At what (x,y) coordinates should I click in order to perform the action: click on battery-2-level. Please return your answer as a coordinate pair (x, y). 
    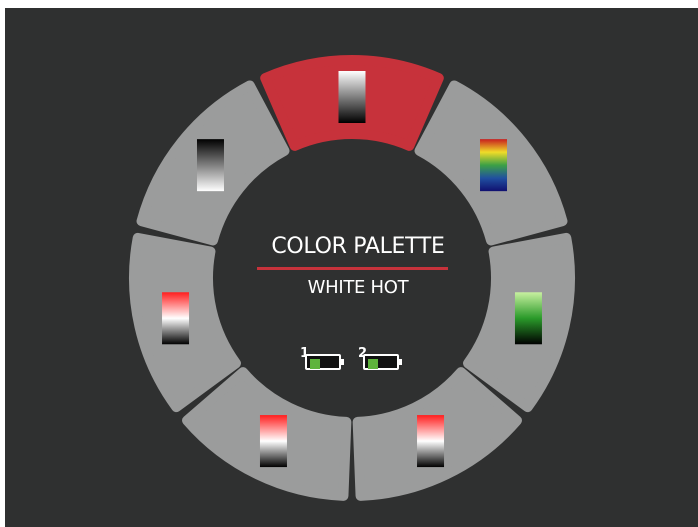
    Looking at the image, I should click on (373, 364).